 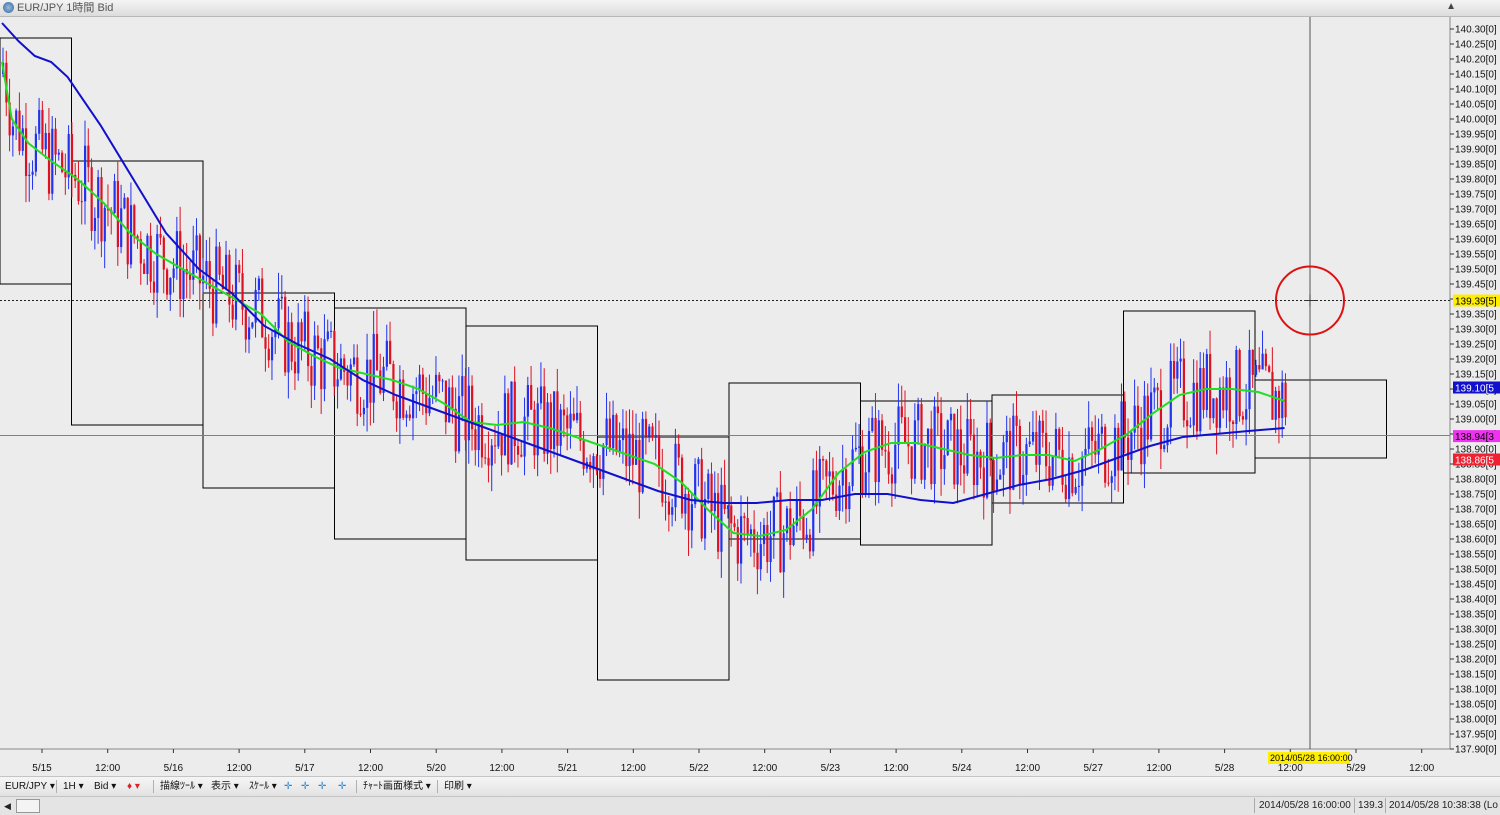 What do you see at coordinates (1443, 805) in the screenshot?
I see `status-local-time: 2014/05/28 10:38:38 (Lo` at bounding box center [1443, 805].